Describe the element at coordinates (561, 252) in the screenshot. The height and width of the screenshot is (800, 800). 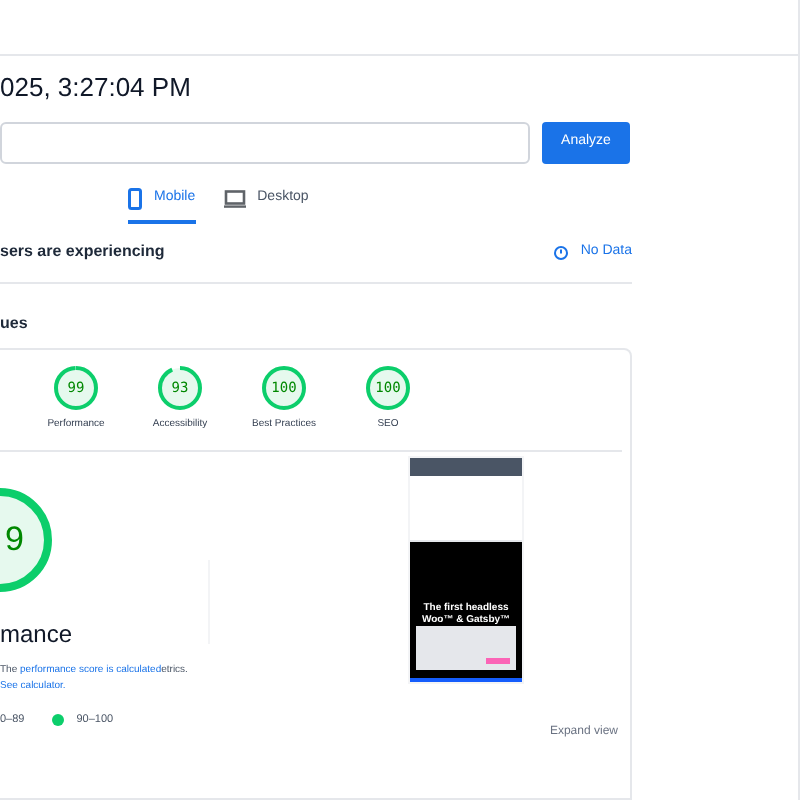
I see `clock-icon` at that location.